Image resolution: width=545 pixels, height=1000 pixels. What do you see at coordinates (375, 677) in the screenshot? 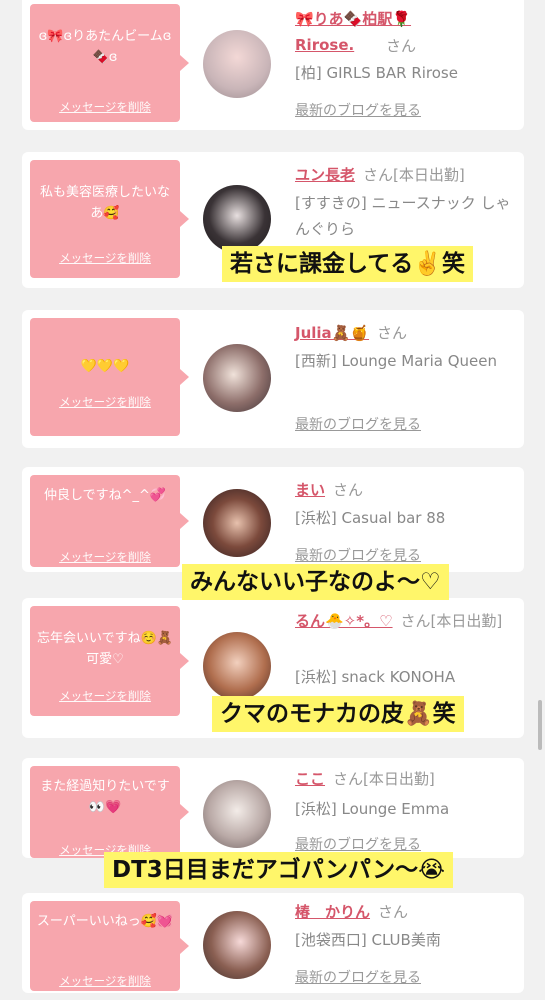
I see `shop-name: [浜松] snack KONOHA` at bounding box center [375, 677].